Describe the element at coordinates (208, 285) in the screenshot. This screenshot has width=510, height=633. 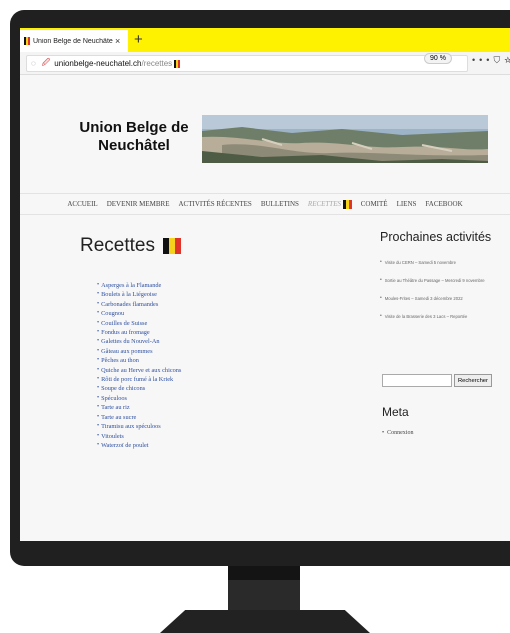
I see `recipe-link: Asperges à la Flamande` at that location.